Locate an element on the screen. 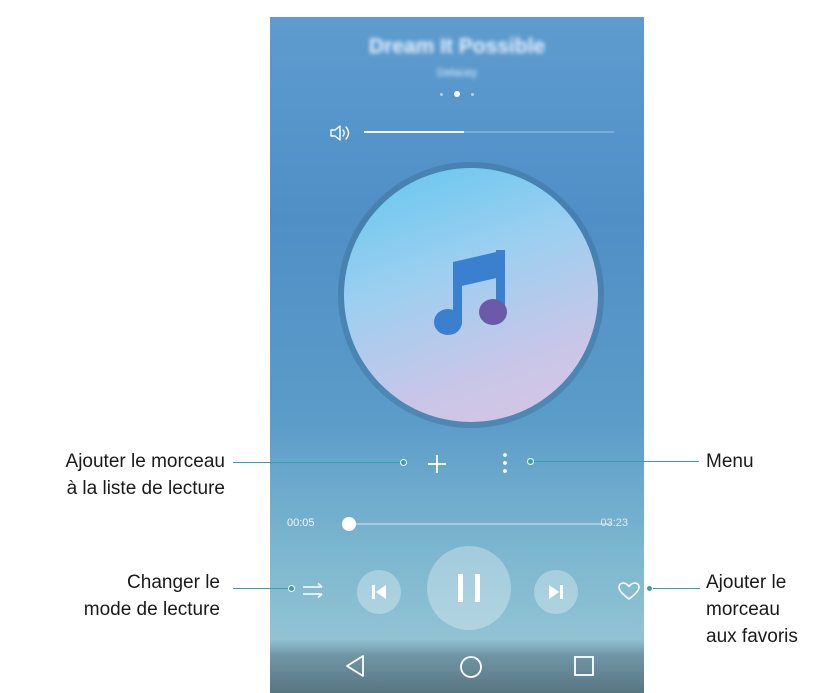 The image size is (827, 693). add-to-playlist-button is located at coordinates (437, 465).